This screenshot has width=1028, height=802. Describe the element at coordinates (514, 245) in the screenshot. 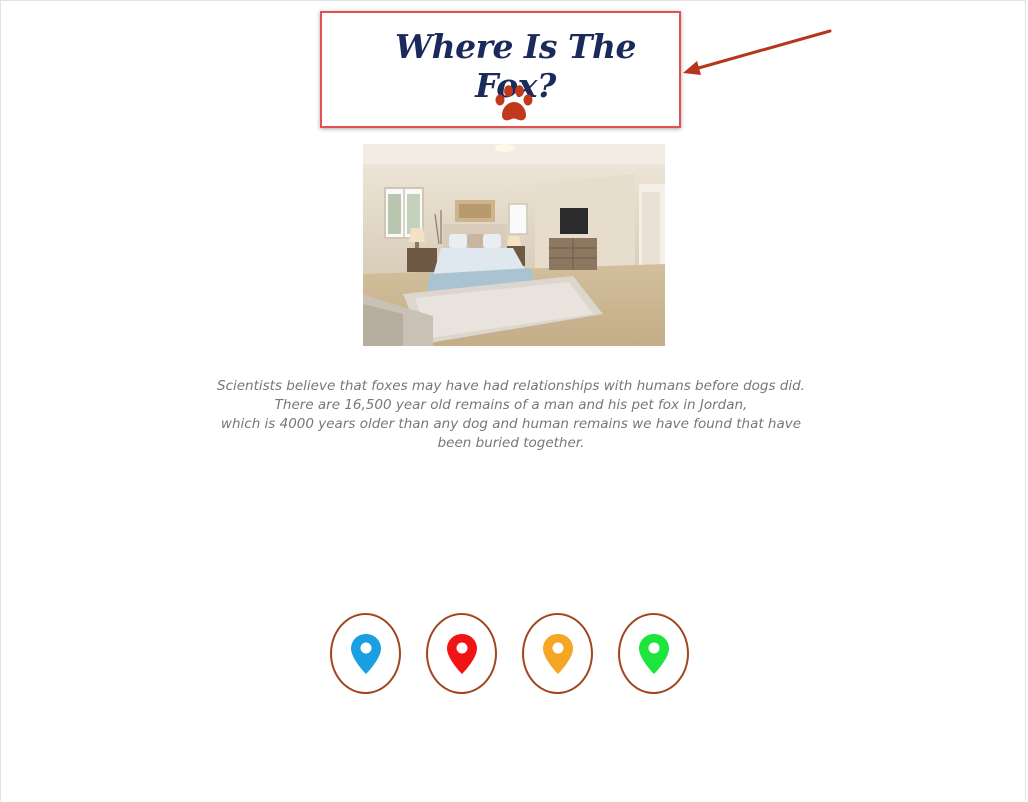

I see `bedroom-photo` at that location.